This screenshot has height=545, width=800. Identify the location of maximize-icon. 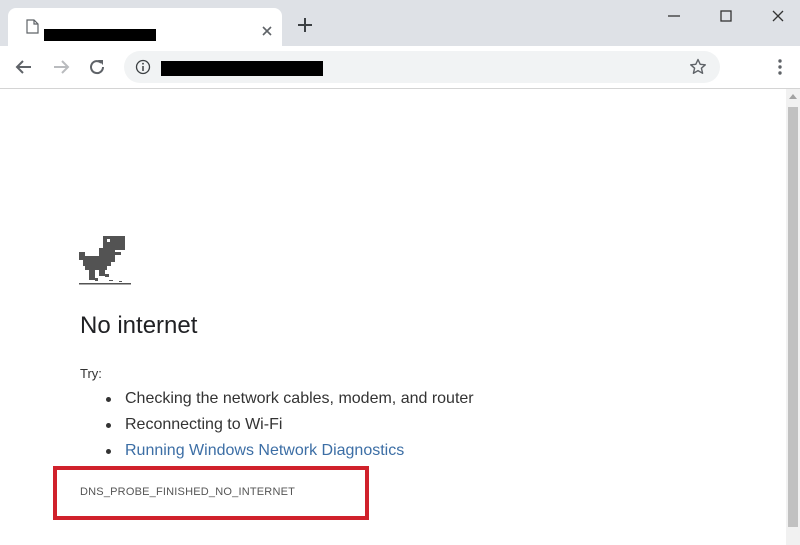
(726, 16).